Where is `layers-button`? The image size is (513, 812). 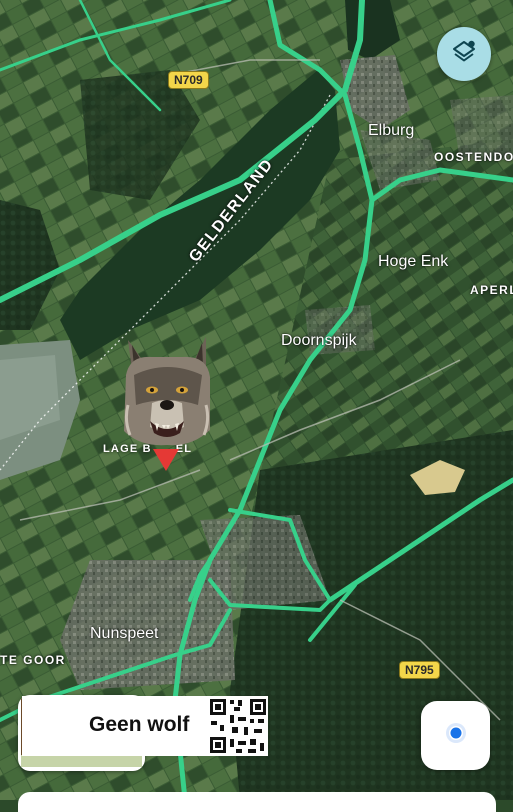
layers-button is located at coordinates (464, 54).